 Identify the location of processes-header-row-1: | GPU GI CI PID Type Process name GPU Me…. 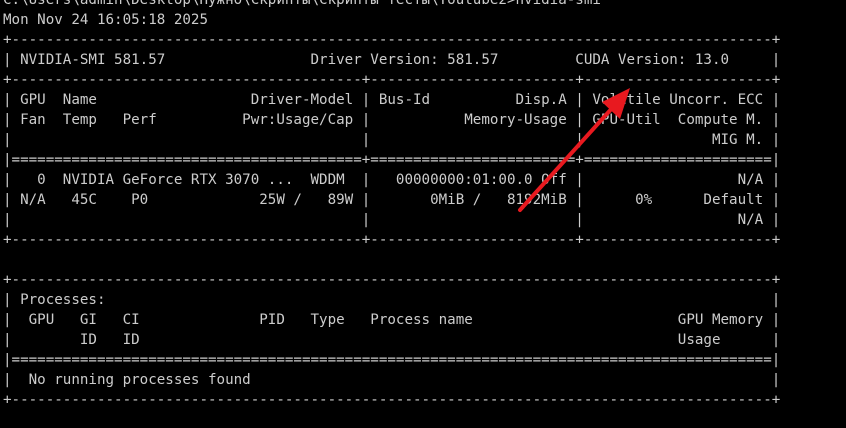
(392, 320).